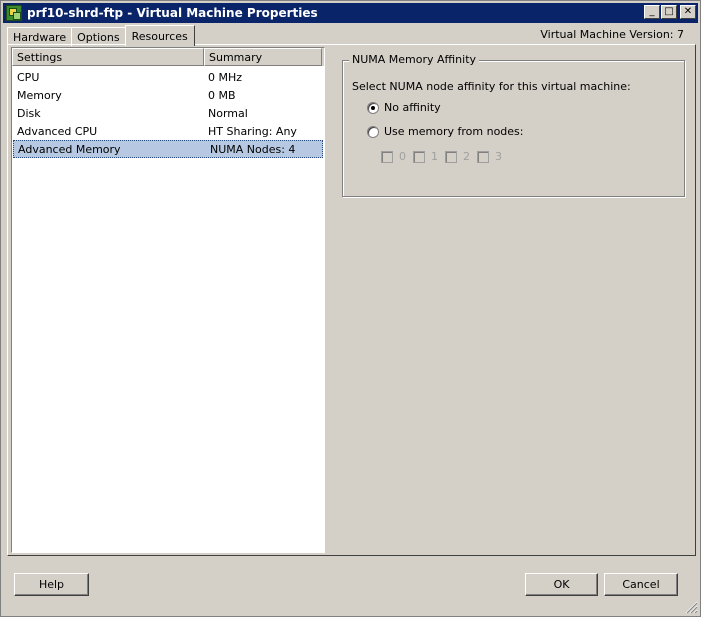  I want to click on settings-column-header: Settings, so click(108, 57).